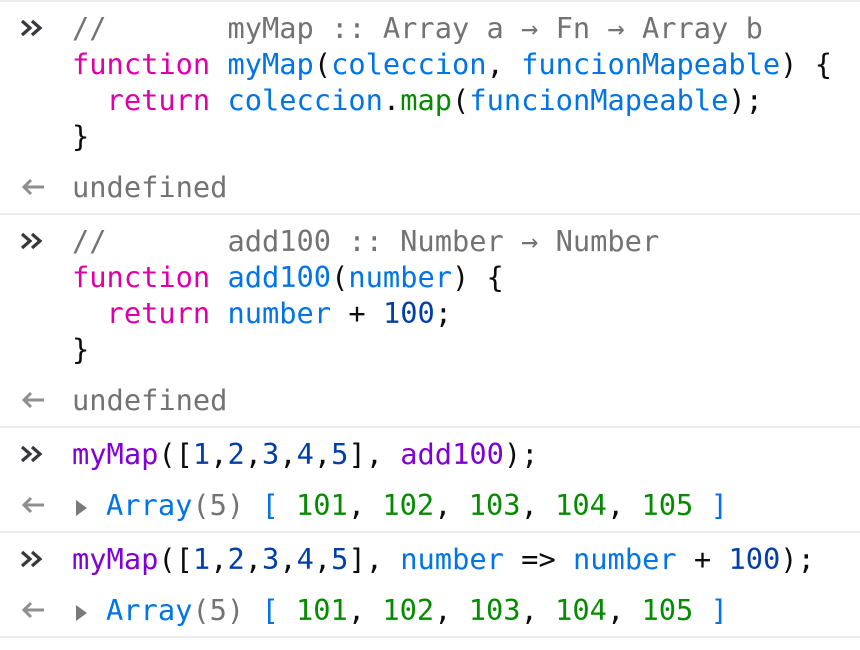 This screenshot has height=650, width=860. I want to click on code-token: ],, so click(374, 454).